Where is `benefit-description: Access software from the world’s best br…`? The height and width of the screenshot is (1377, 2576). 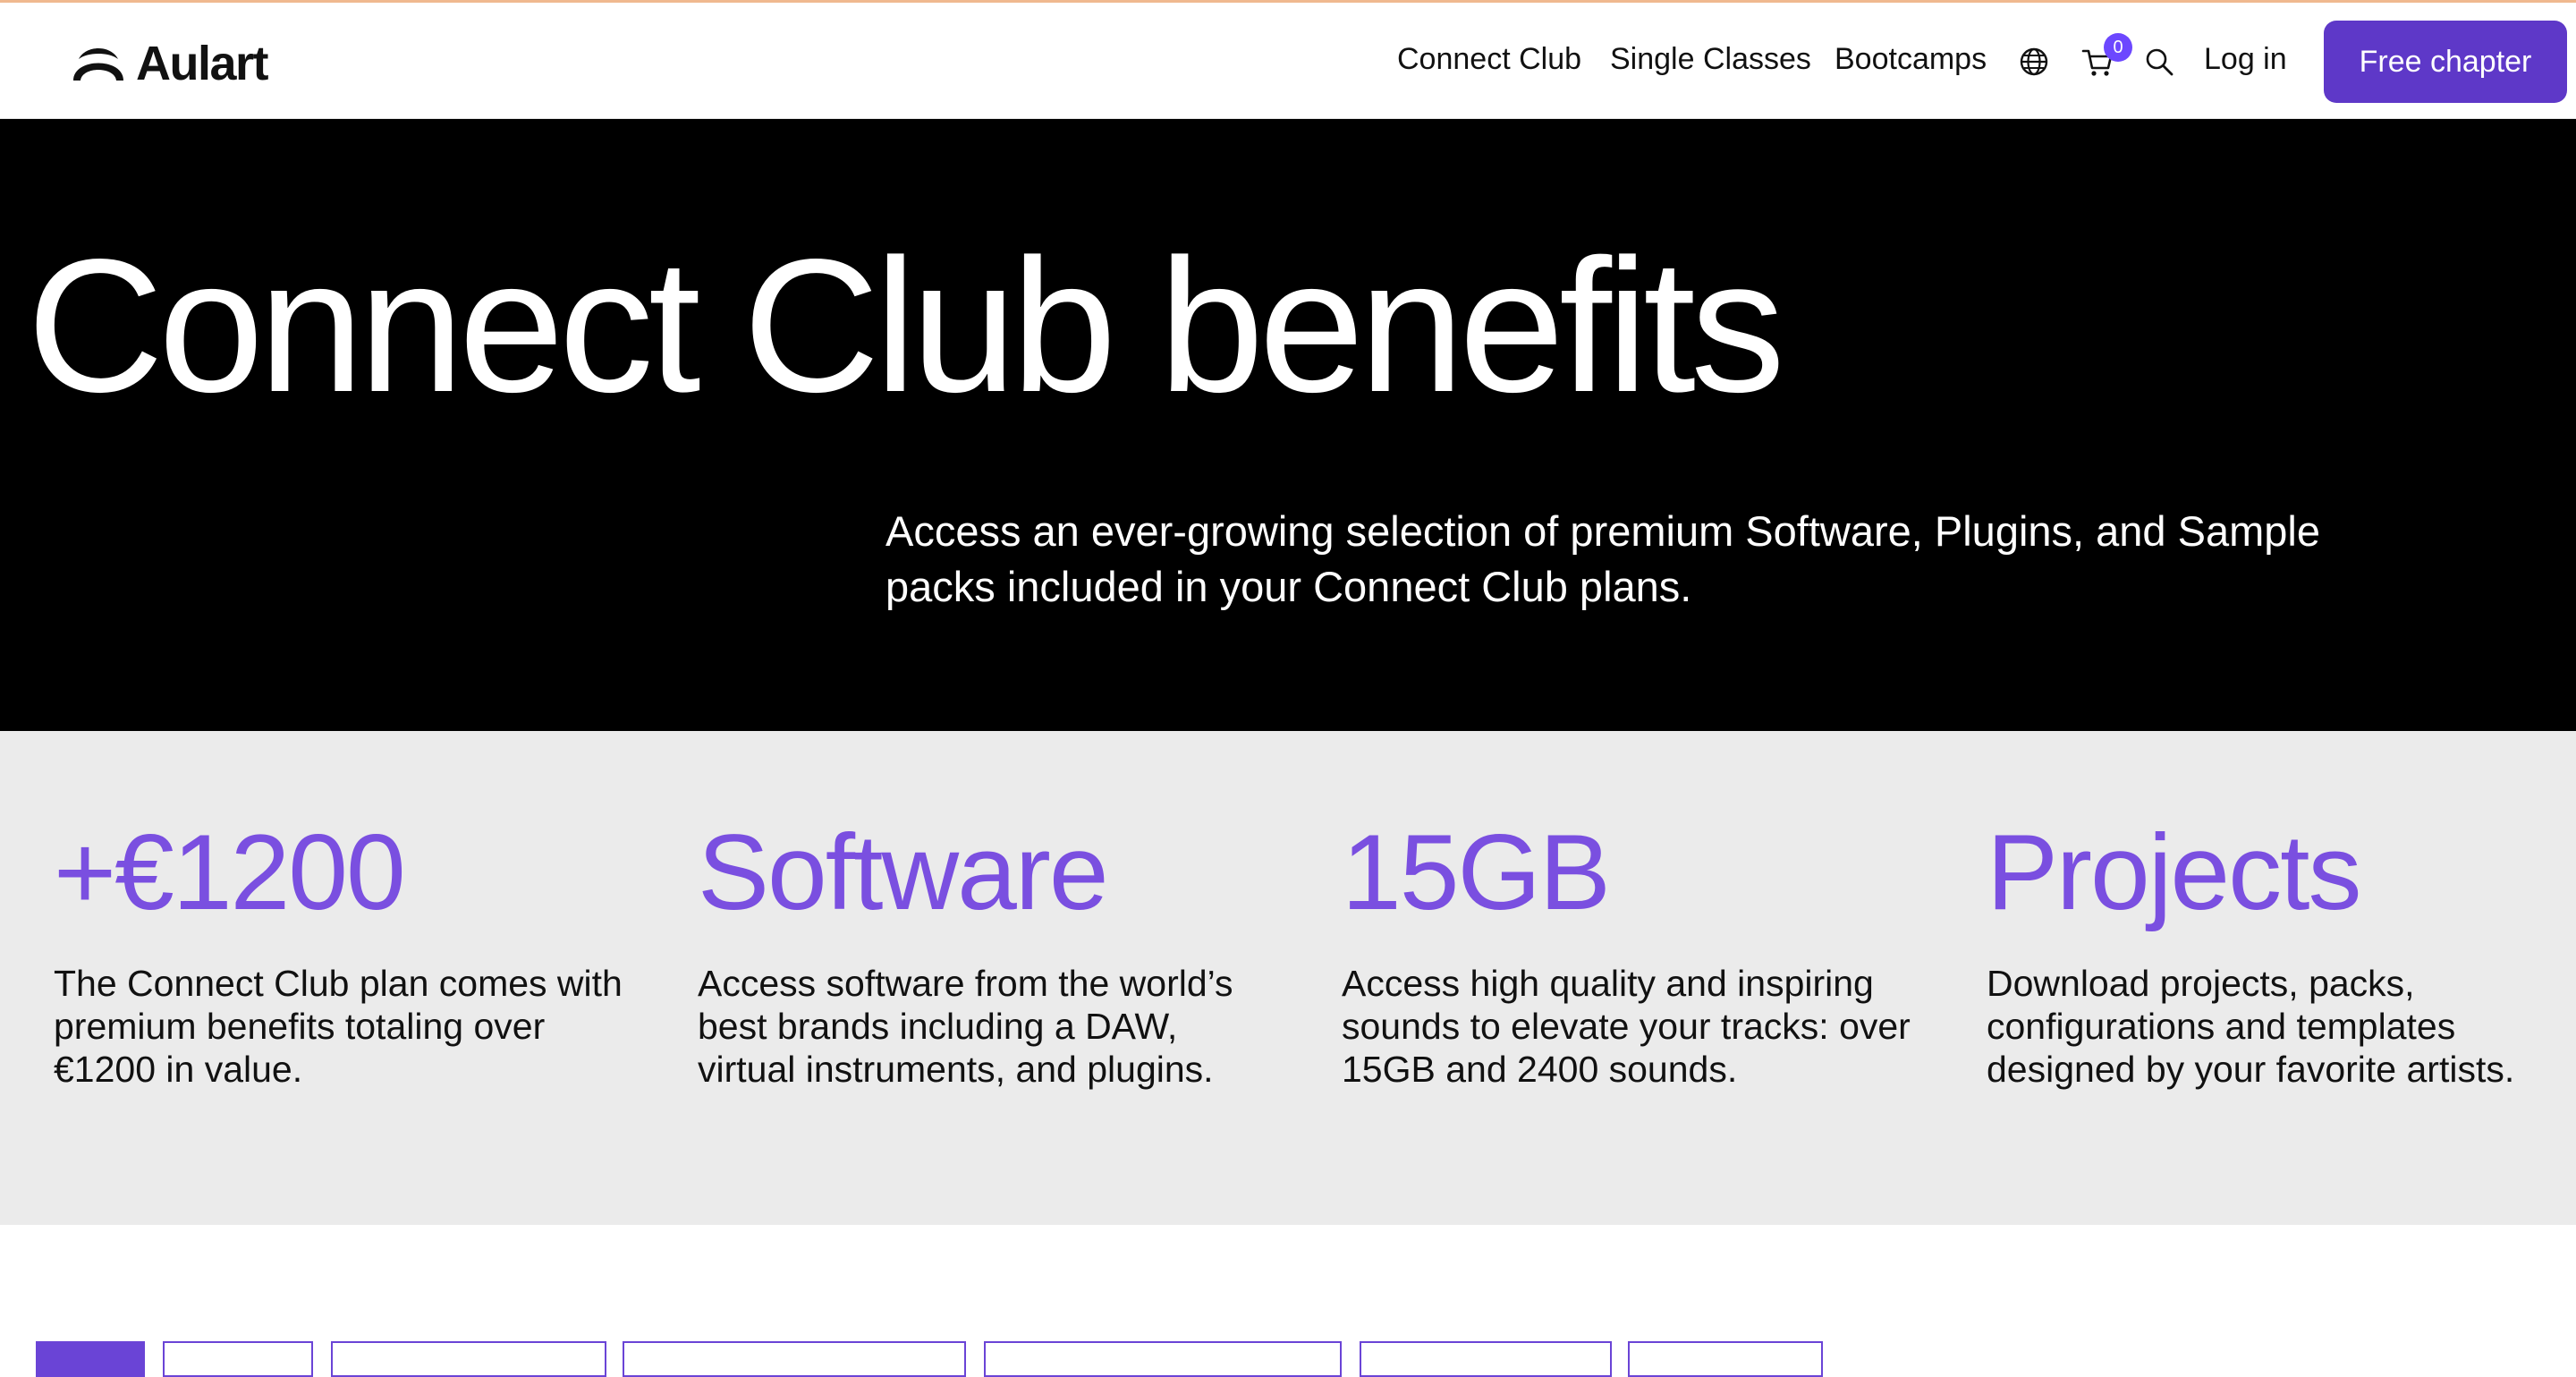 benefit-description: Access software from the world’s best br… is located at coordinates (965, 1026).